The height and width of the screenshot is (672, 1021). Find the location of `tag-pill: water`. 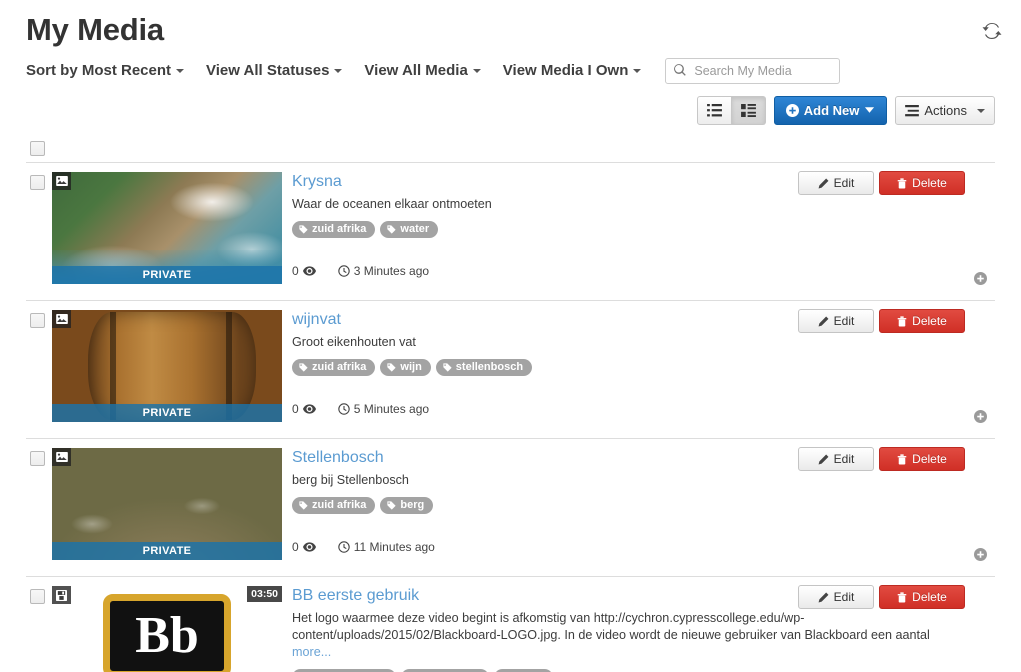

tag-pill: water is located at coordinates (409, 229).